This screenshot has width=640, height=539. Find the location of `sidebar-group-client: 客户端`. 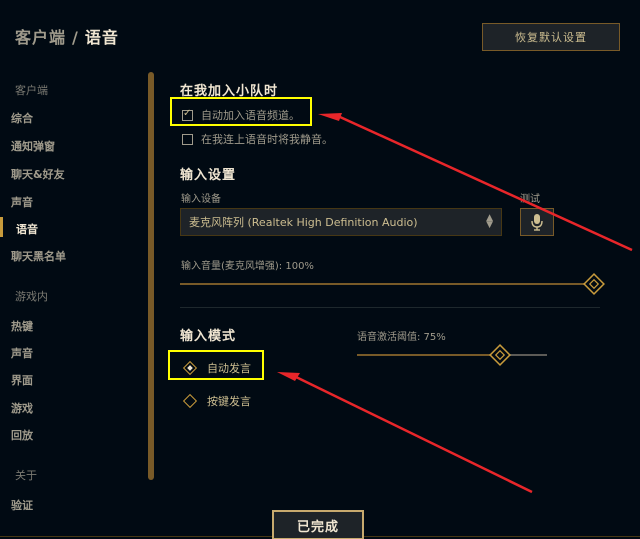

sidebar-group-client: 客户端 is located at coordinates (31, 90).